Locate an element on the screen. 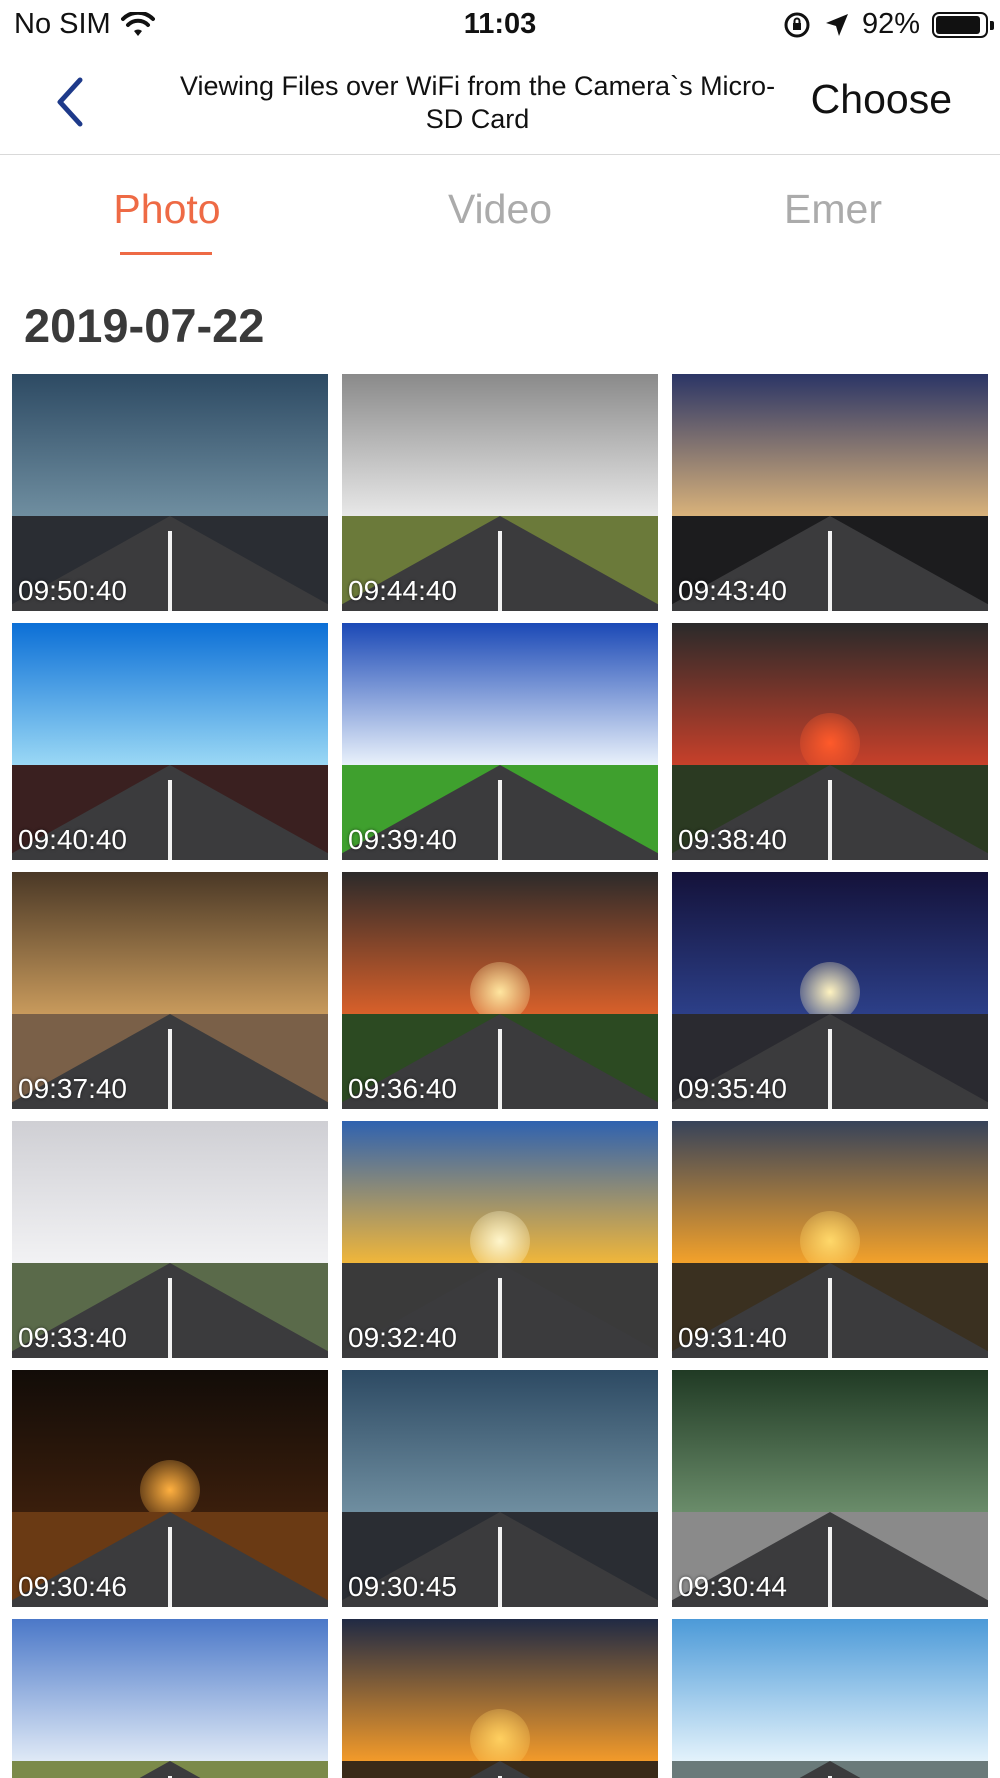 The width and height of the screenshot is (1000, 1778). photo-thumbnail: 09:35:40 is located at coordinates (830, 990).